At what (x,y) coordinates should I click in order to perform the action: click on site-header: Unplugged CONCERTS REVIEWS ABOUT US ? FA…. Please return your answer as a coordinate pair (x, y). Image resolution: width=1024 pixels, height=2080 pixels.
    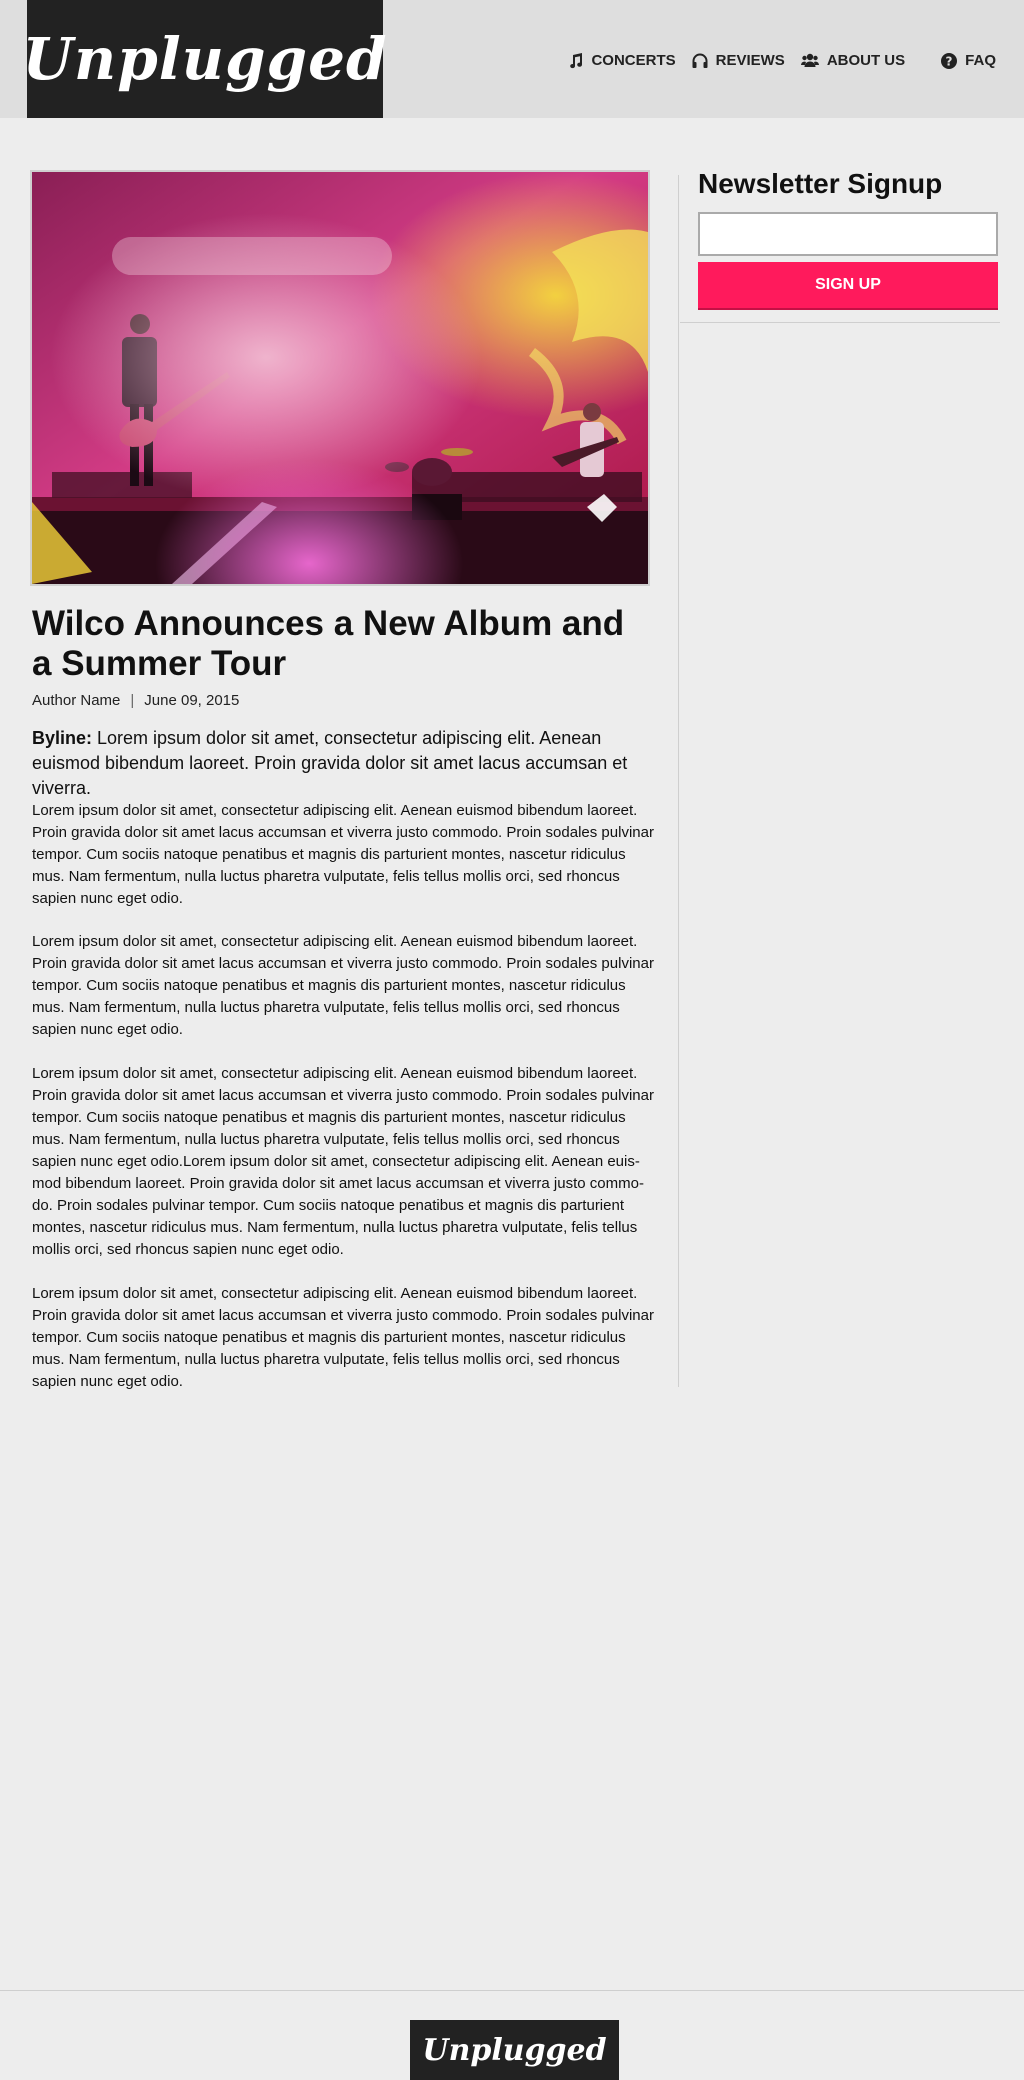
    Looking at the image, I should click on (512, 59).